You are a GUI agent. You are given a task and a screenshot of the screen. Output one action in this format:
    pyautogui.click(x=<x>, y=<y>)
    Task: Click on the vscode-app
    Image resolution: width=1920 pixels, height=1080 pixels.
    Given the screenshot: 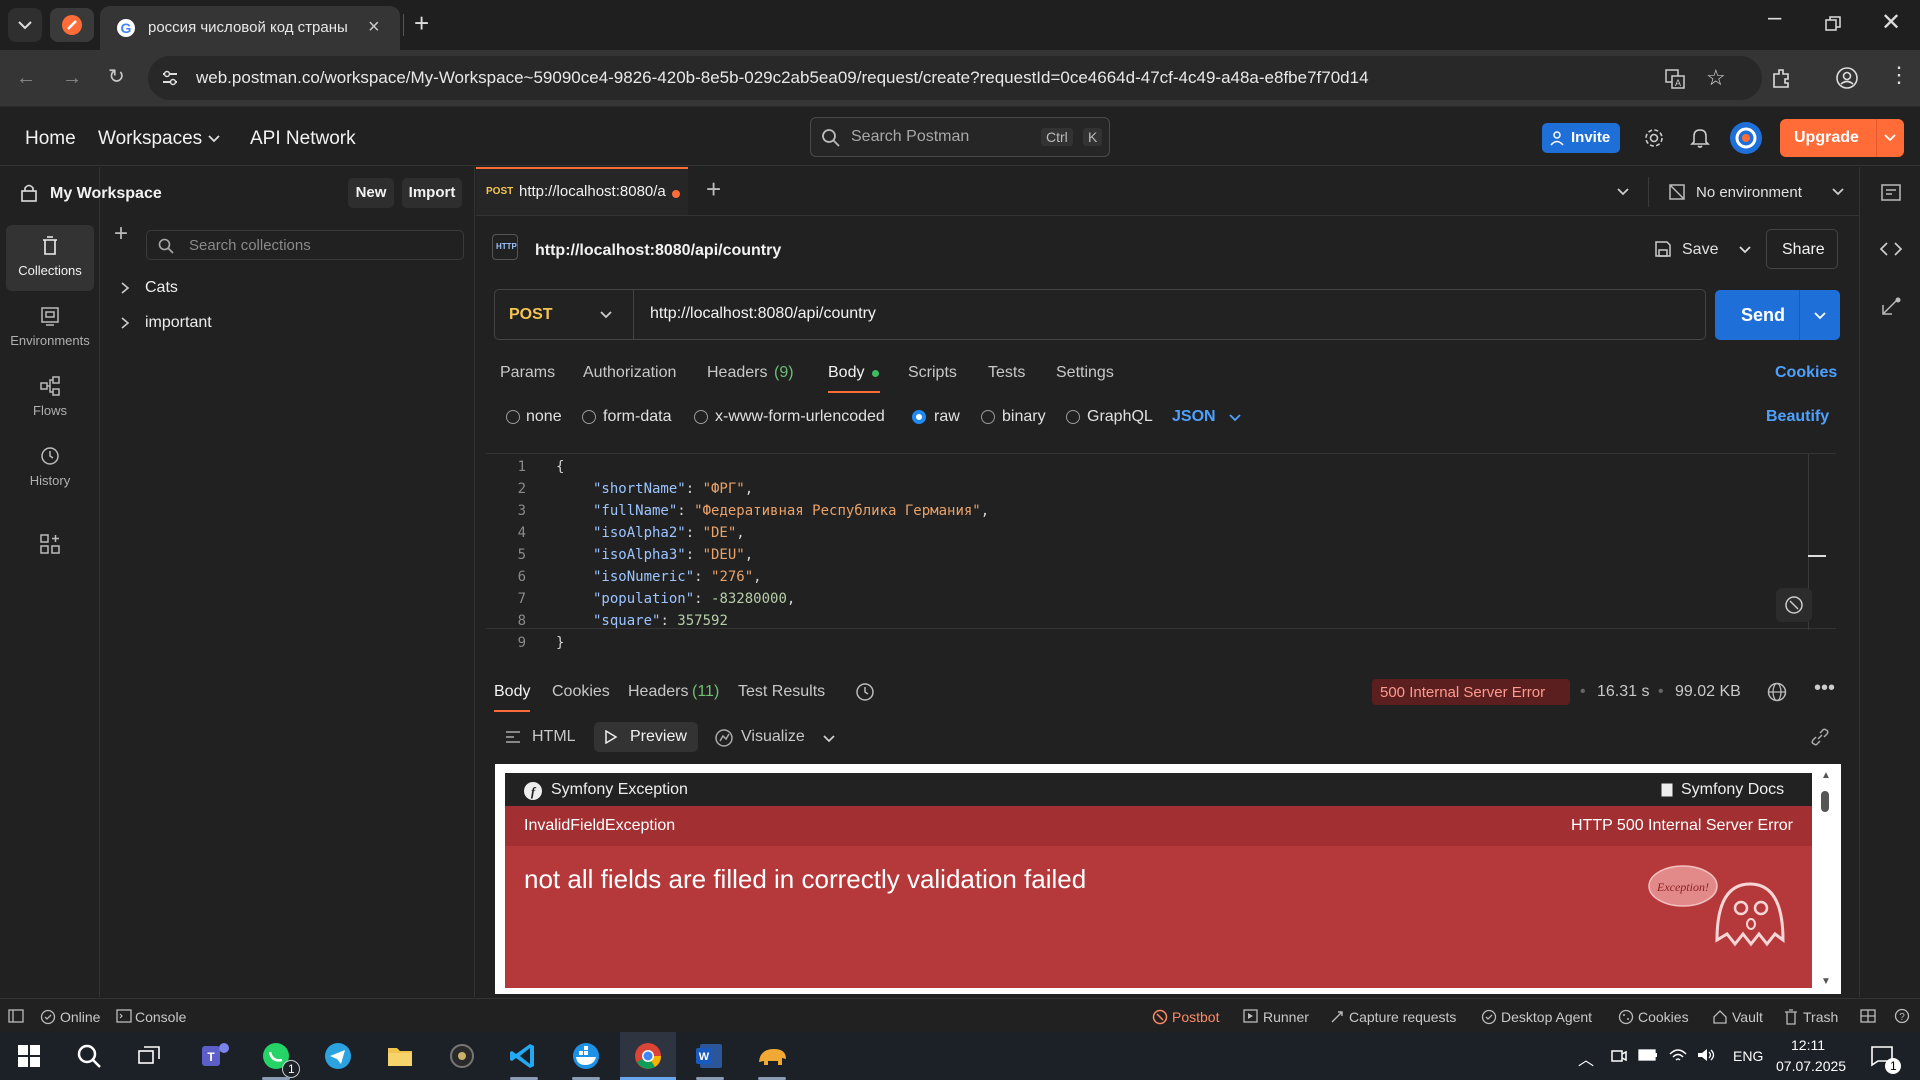 What is the action you would take?
    pyautogui.click(x=524, y=1056)
    